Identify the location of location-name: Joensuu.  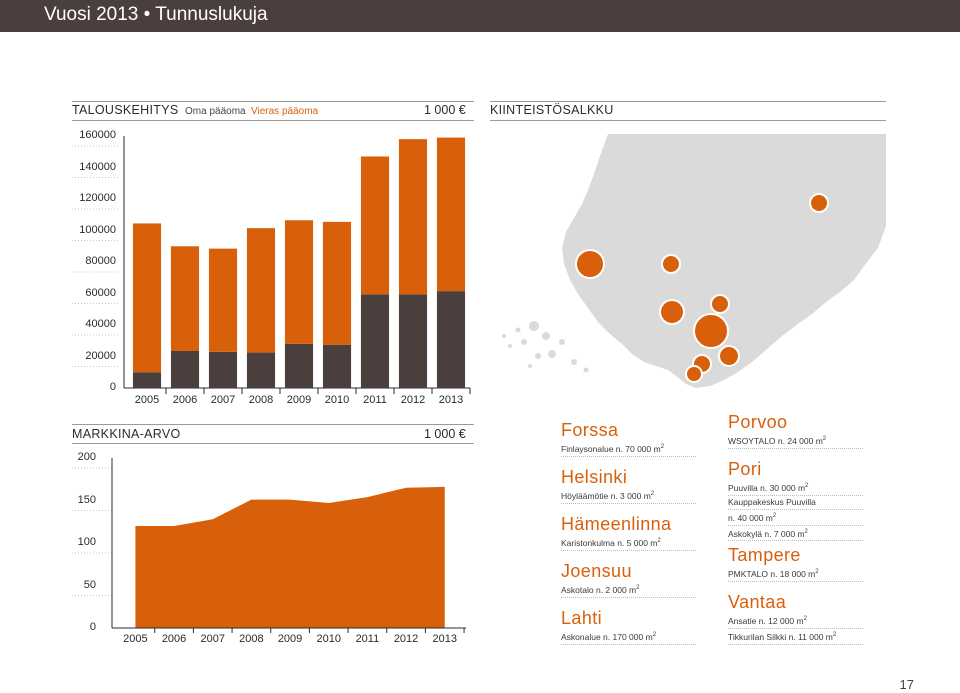
(596, 571).